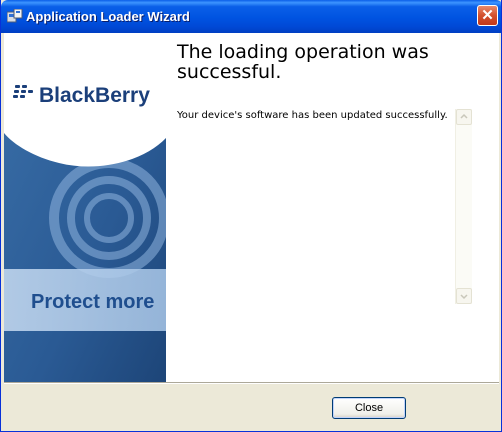 The height and width of the screenshot is (432, 502). Describe the element at coordinates (251, 16) in the screenshot. I see `title-bar: Application Loader Wizard ✕` at that location.